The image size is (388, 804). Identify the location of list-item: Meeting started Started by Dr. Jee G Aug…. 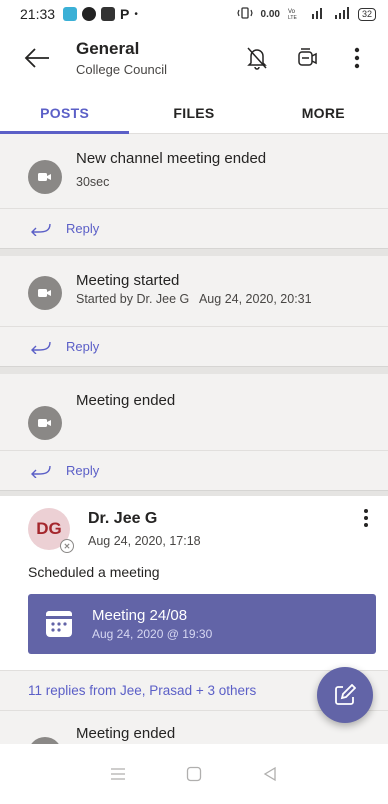
(194, 283).